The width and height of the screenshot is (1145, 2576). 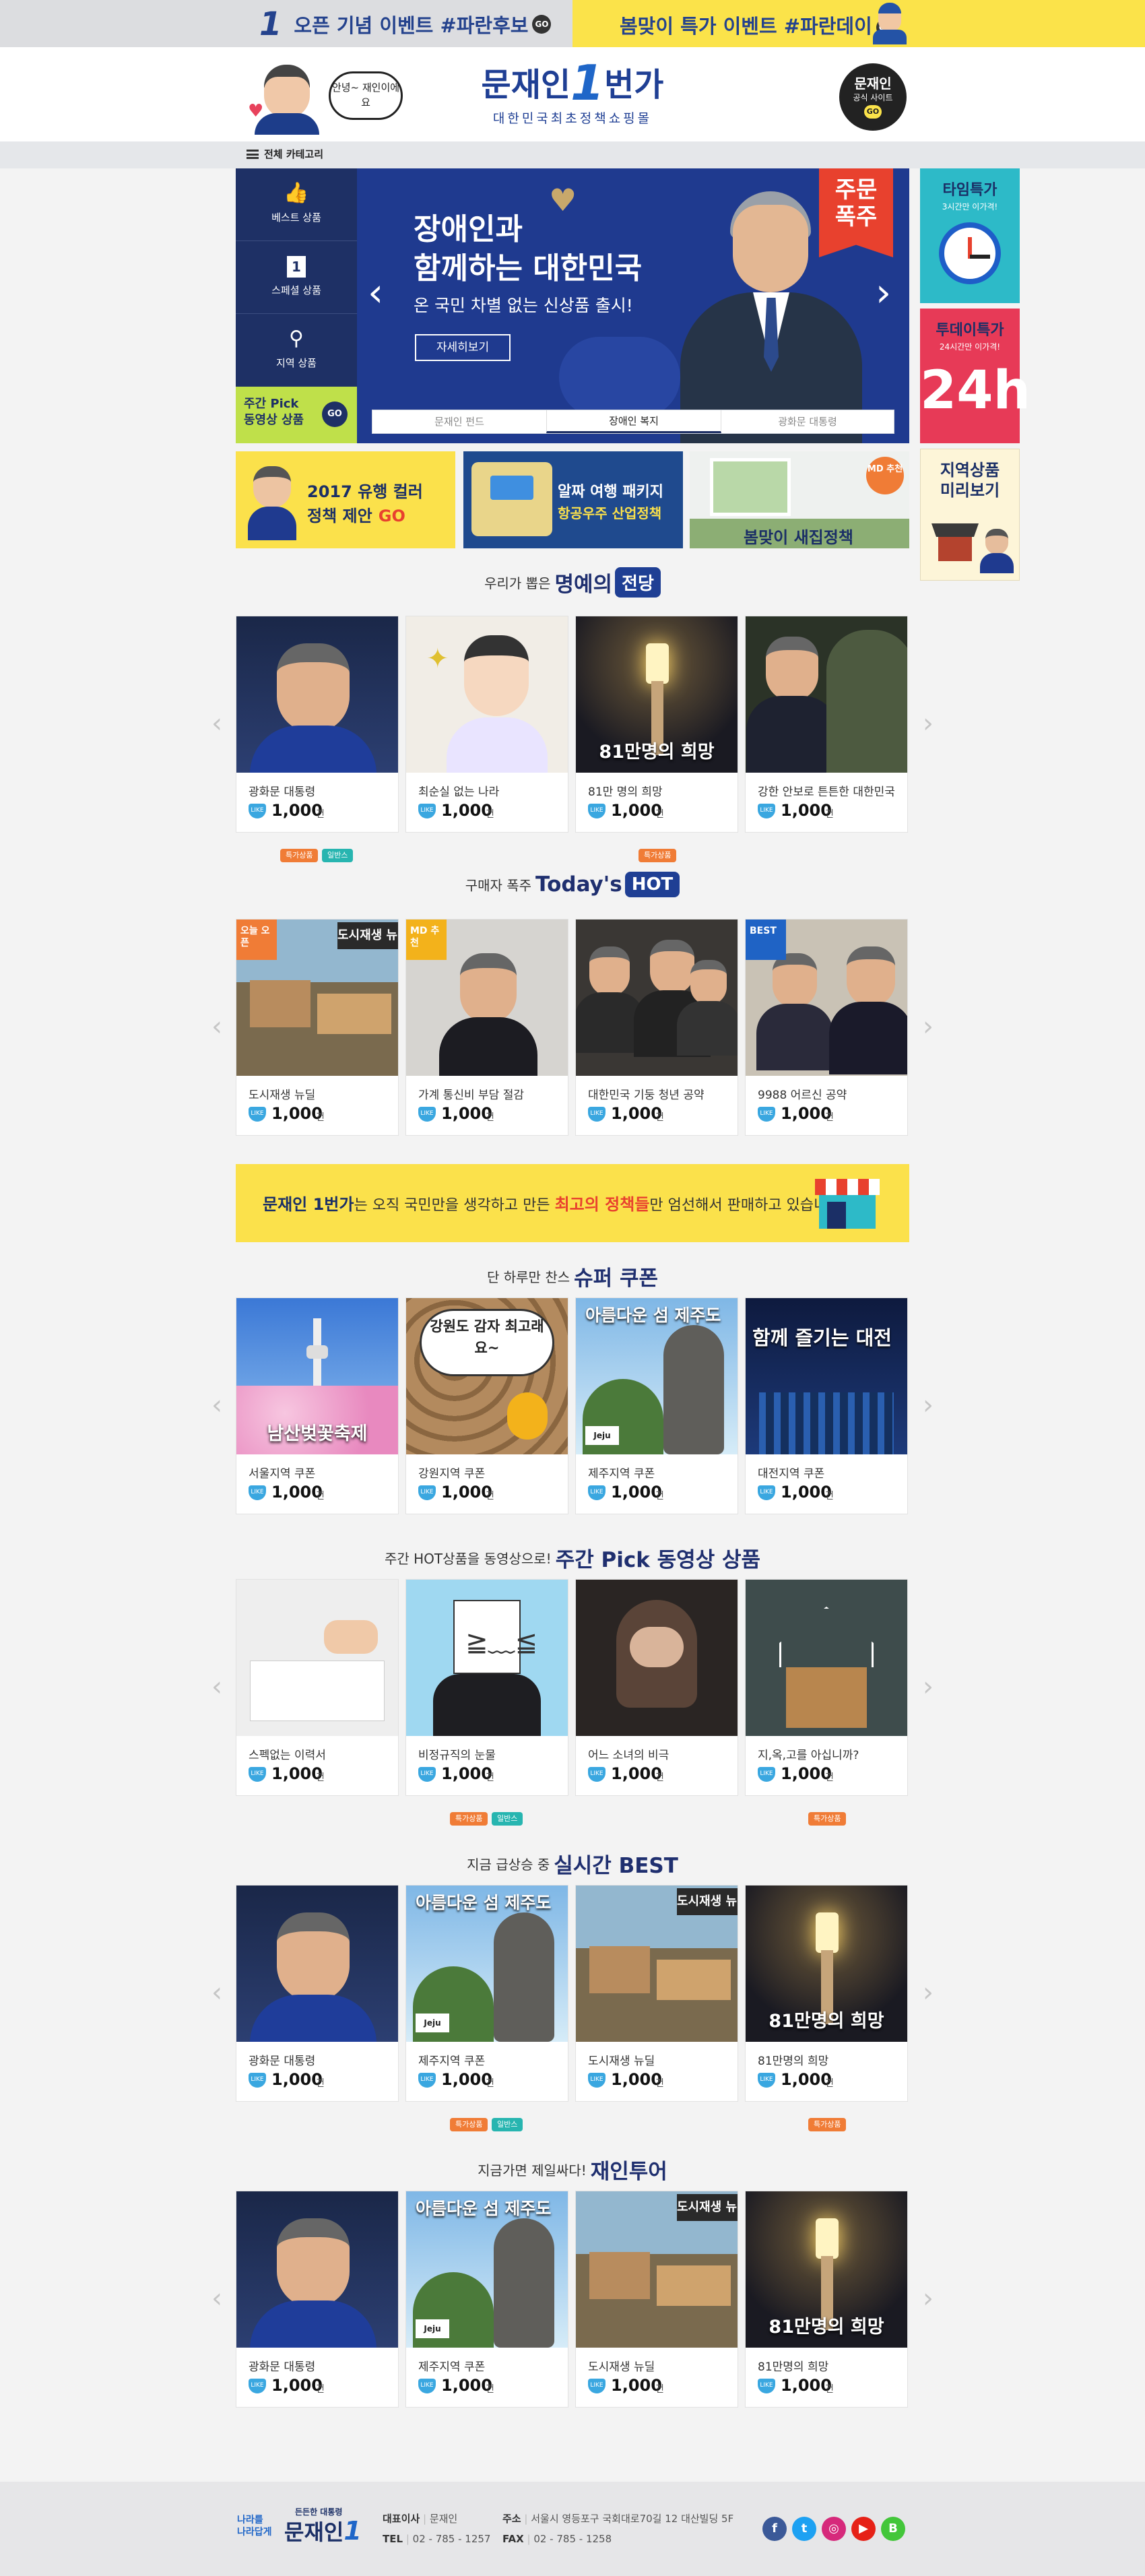 I want to click on promo-color-policy: 2017 유행 컬러 정책 제안 GO, so click(x=345, y=500).